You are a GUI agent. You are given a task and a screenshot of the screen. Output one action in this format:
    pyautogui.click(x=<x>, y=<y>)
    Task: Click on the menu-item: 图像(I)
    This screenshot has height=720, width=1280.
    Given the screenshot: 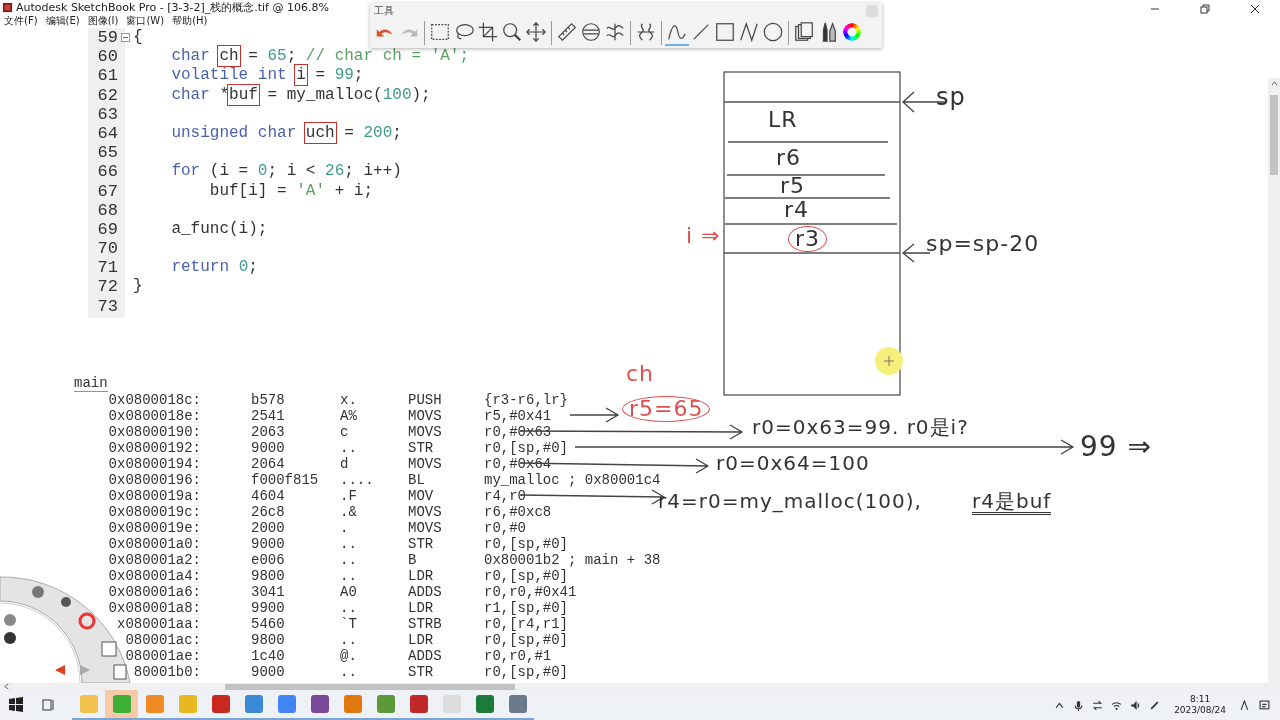 What is the action you would take?
    pyautogui.click(x=103, y=21)
    